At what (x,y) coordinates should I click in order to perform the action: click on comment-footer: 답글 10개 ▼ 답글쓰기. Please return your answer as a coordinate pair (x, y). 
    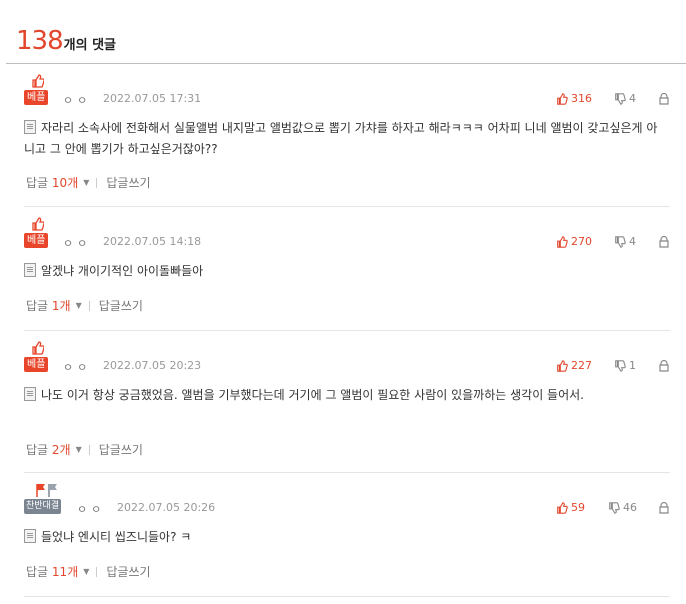
    Looking at the image, I should click on (88, 182).